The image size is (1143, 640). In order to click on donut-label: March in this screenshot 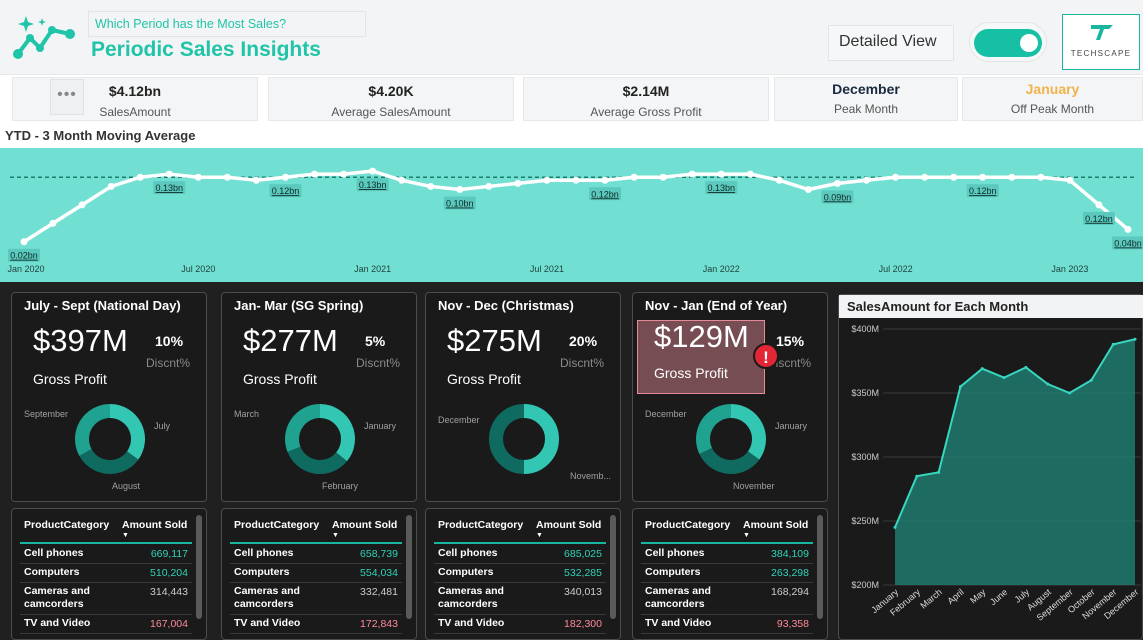, I will do `click(246, 414)`.